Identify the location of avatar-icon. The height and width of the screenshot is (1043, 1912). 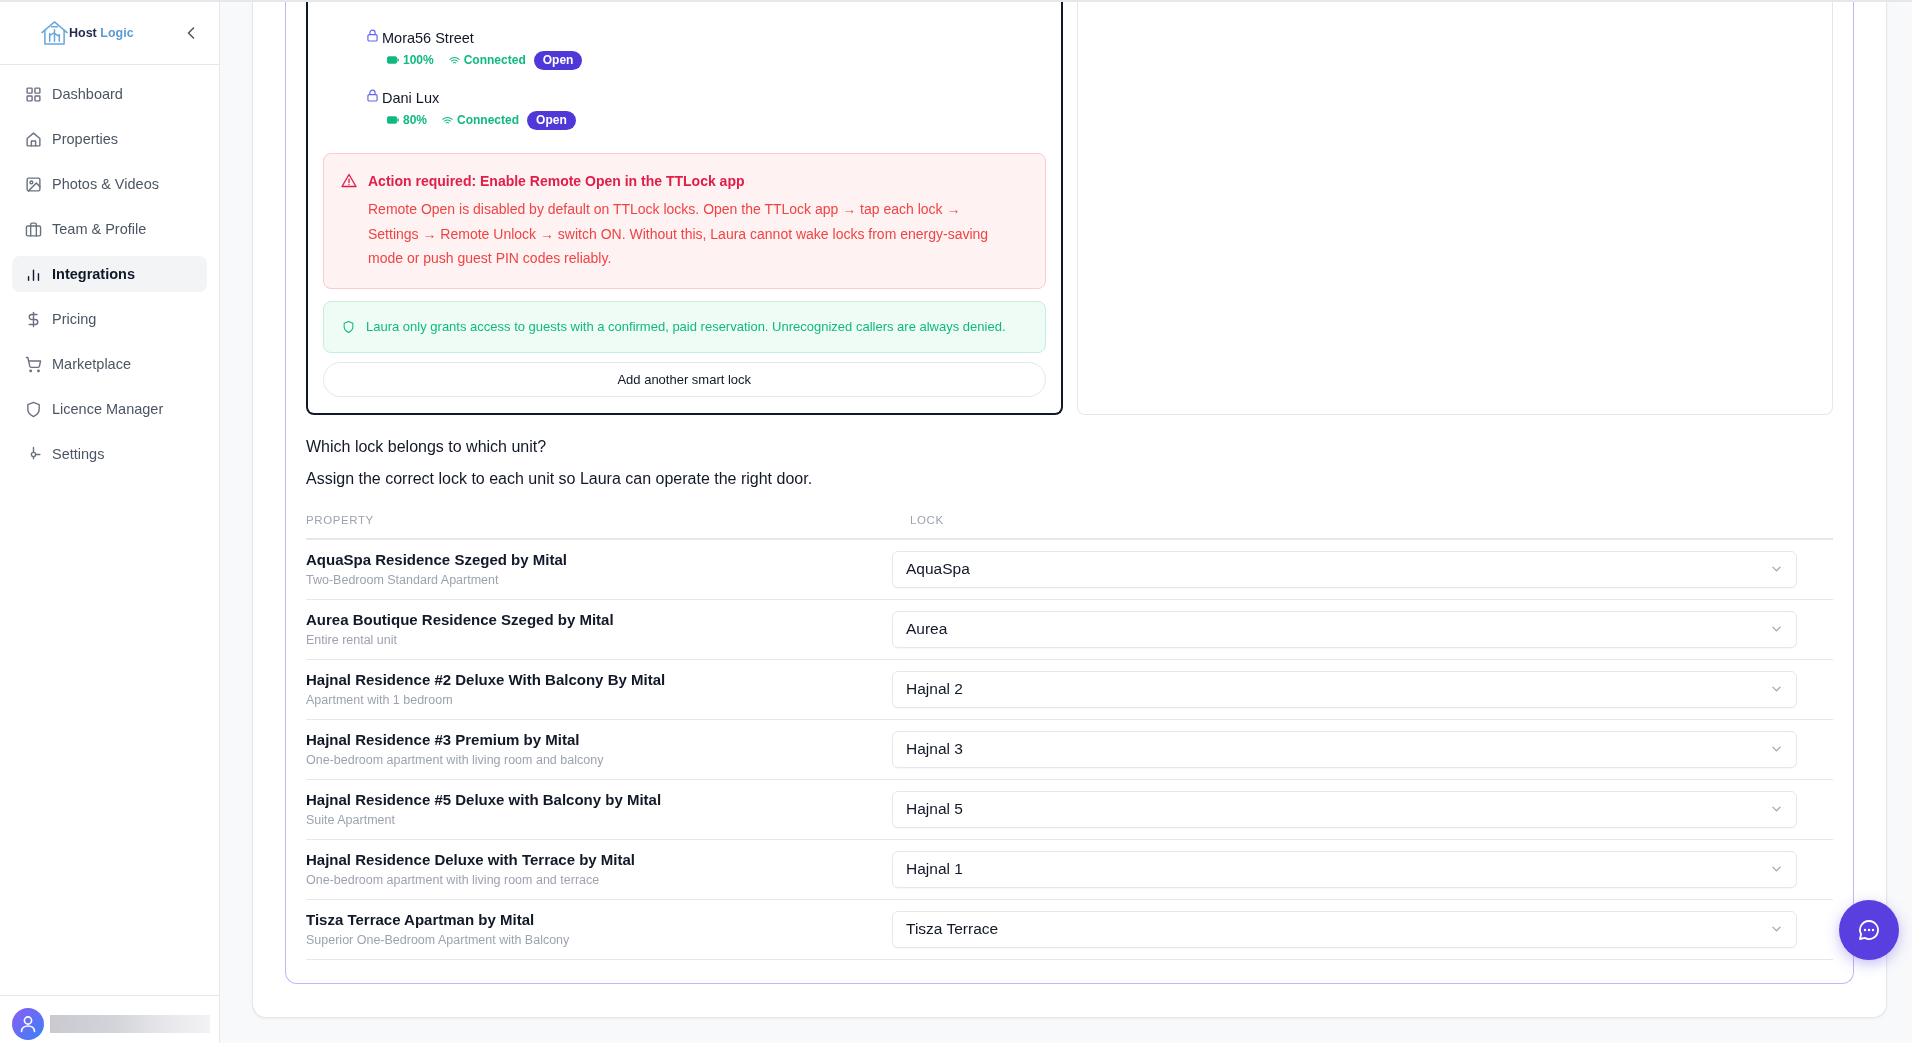
(28, 1024).